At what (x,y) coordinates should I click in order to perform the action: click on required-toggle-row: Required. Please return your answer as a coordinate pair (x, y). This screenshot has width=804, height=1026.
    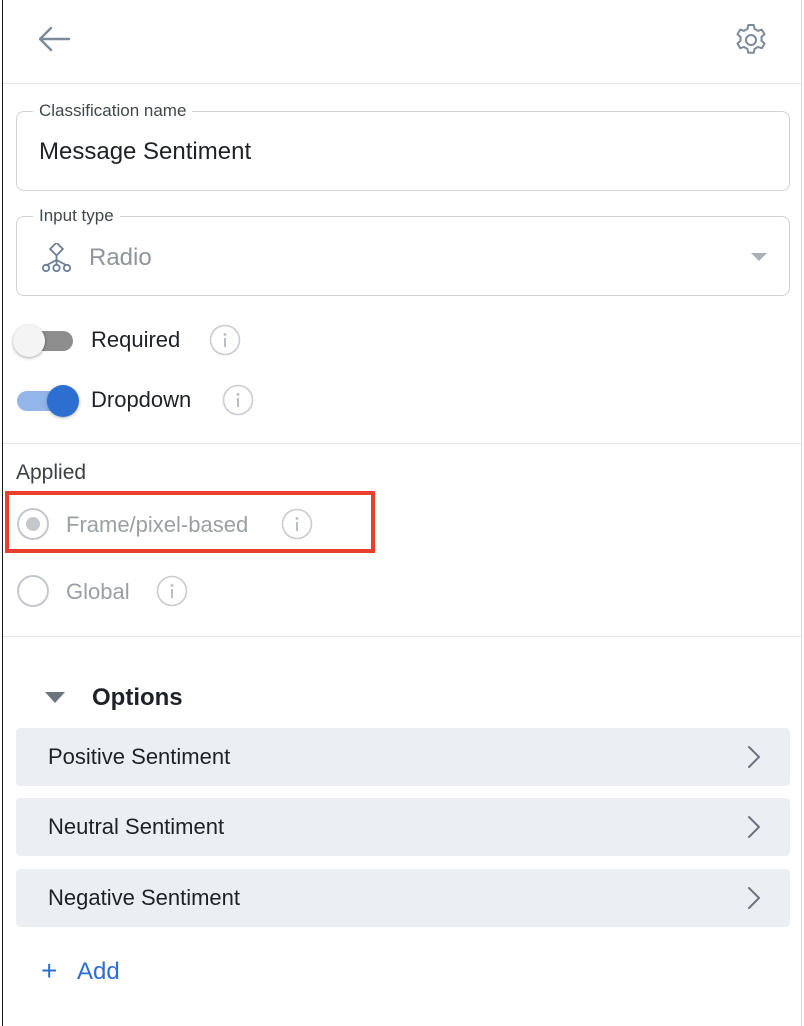
    Looking at the image, I should click on (163, 340).